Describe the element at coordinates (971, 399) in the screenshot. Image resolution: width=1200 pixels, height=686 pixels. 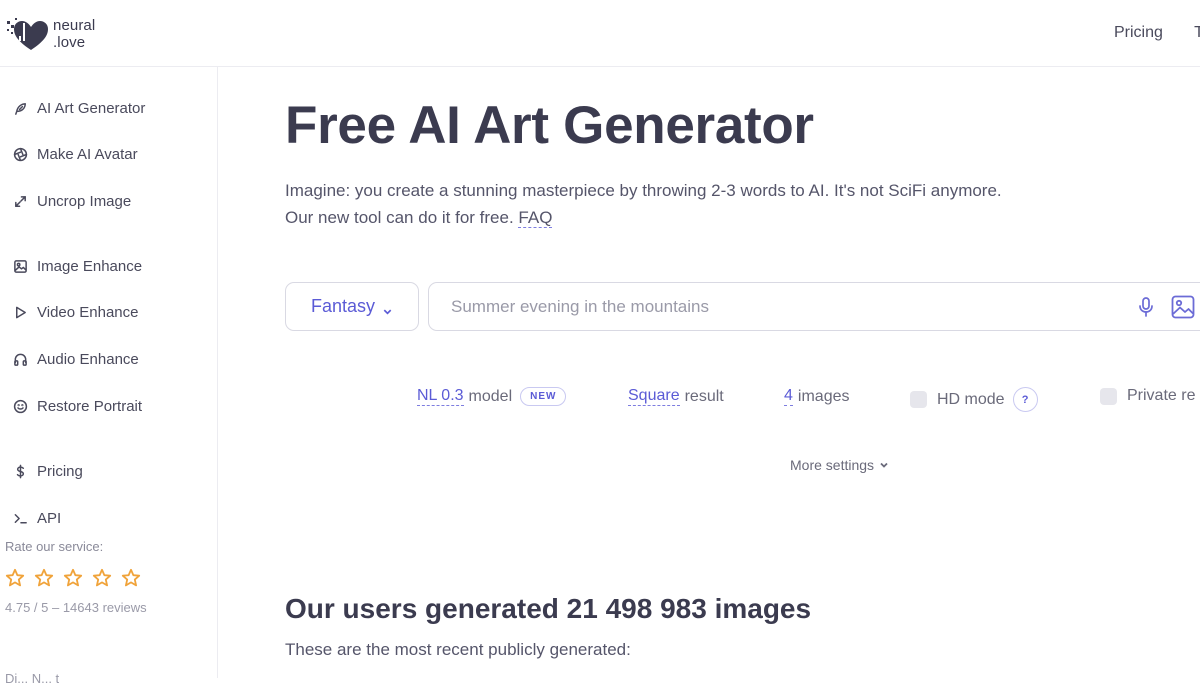
I see `hd-mode-label: HD mode` at that location.